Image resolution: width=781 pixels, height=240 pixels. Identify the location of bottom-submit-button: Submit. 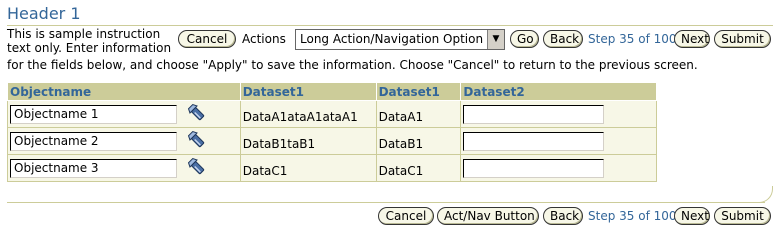
(742, 216).